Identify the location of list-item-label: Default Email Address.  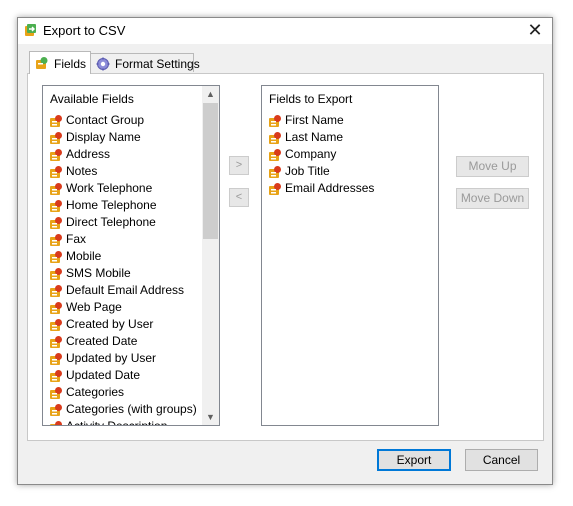
(125, 290).